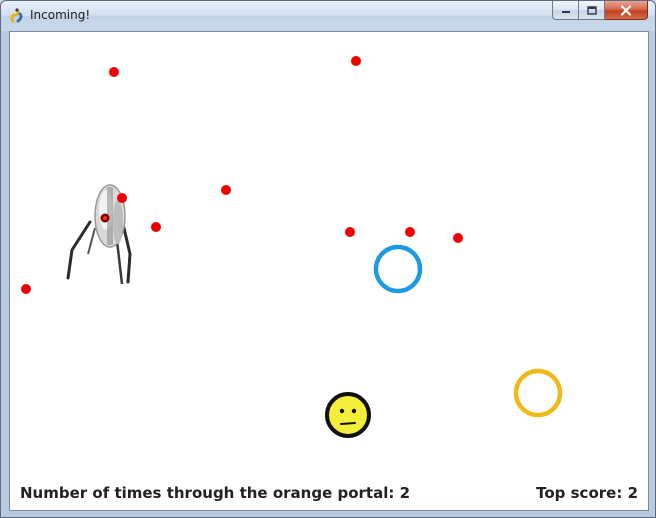 The image size is (656, 518). Describe the element at coordinates (328, 15) in the screenshot. I see `title-bar: Incoming!` at that location.